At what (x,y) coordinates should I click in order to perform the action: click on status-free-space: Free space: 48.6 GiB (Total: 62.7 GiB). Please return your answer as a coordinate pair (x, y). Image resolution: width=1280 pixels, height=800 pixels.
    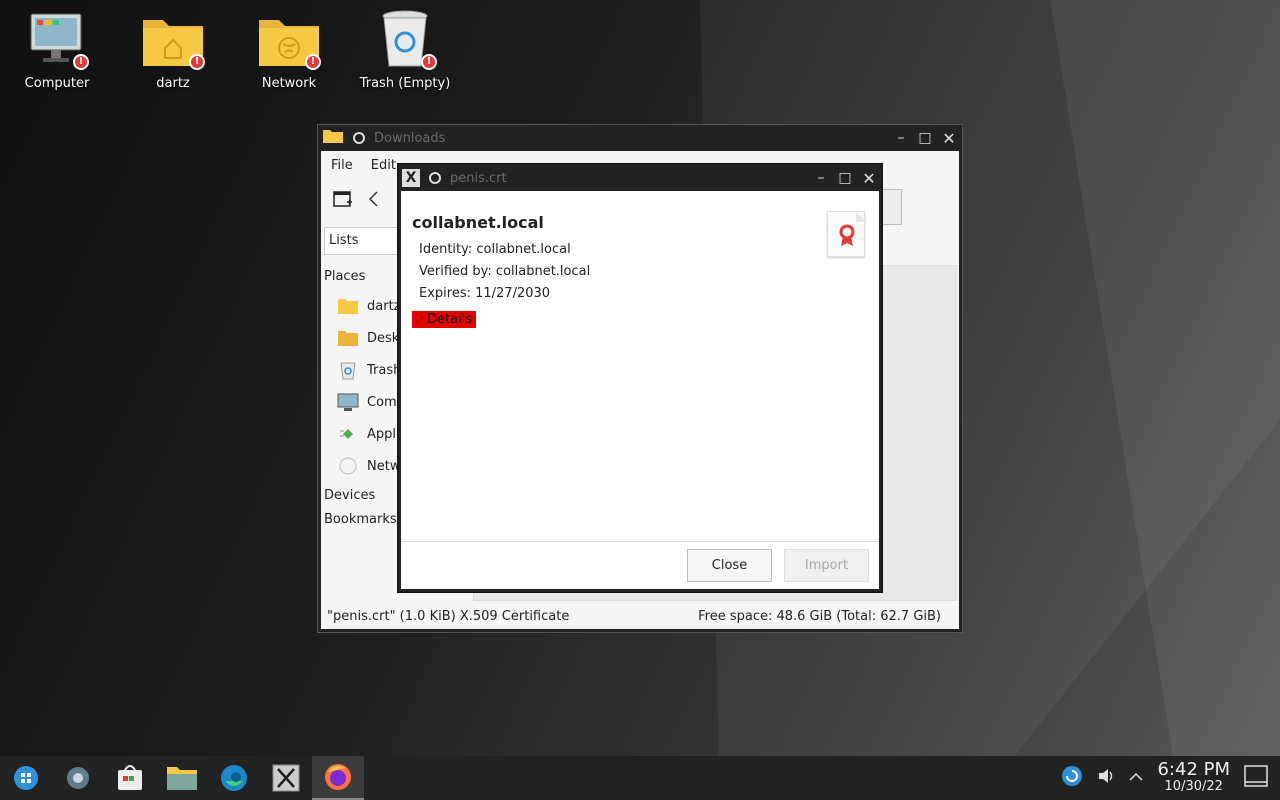
    Looking at the image, I should click on (819, 616).